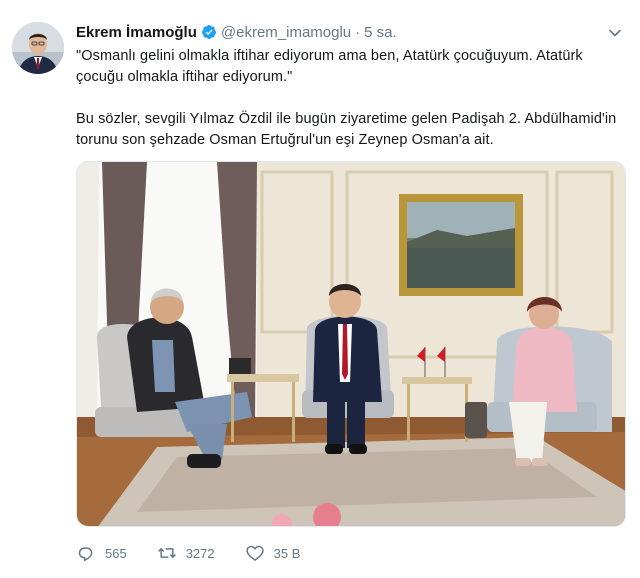  What do you see at coordinates (287, 553) in the screenshot?
I see `like-count: 35 B` at bounding box center [287, 553].